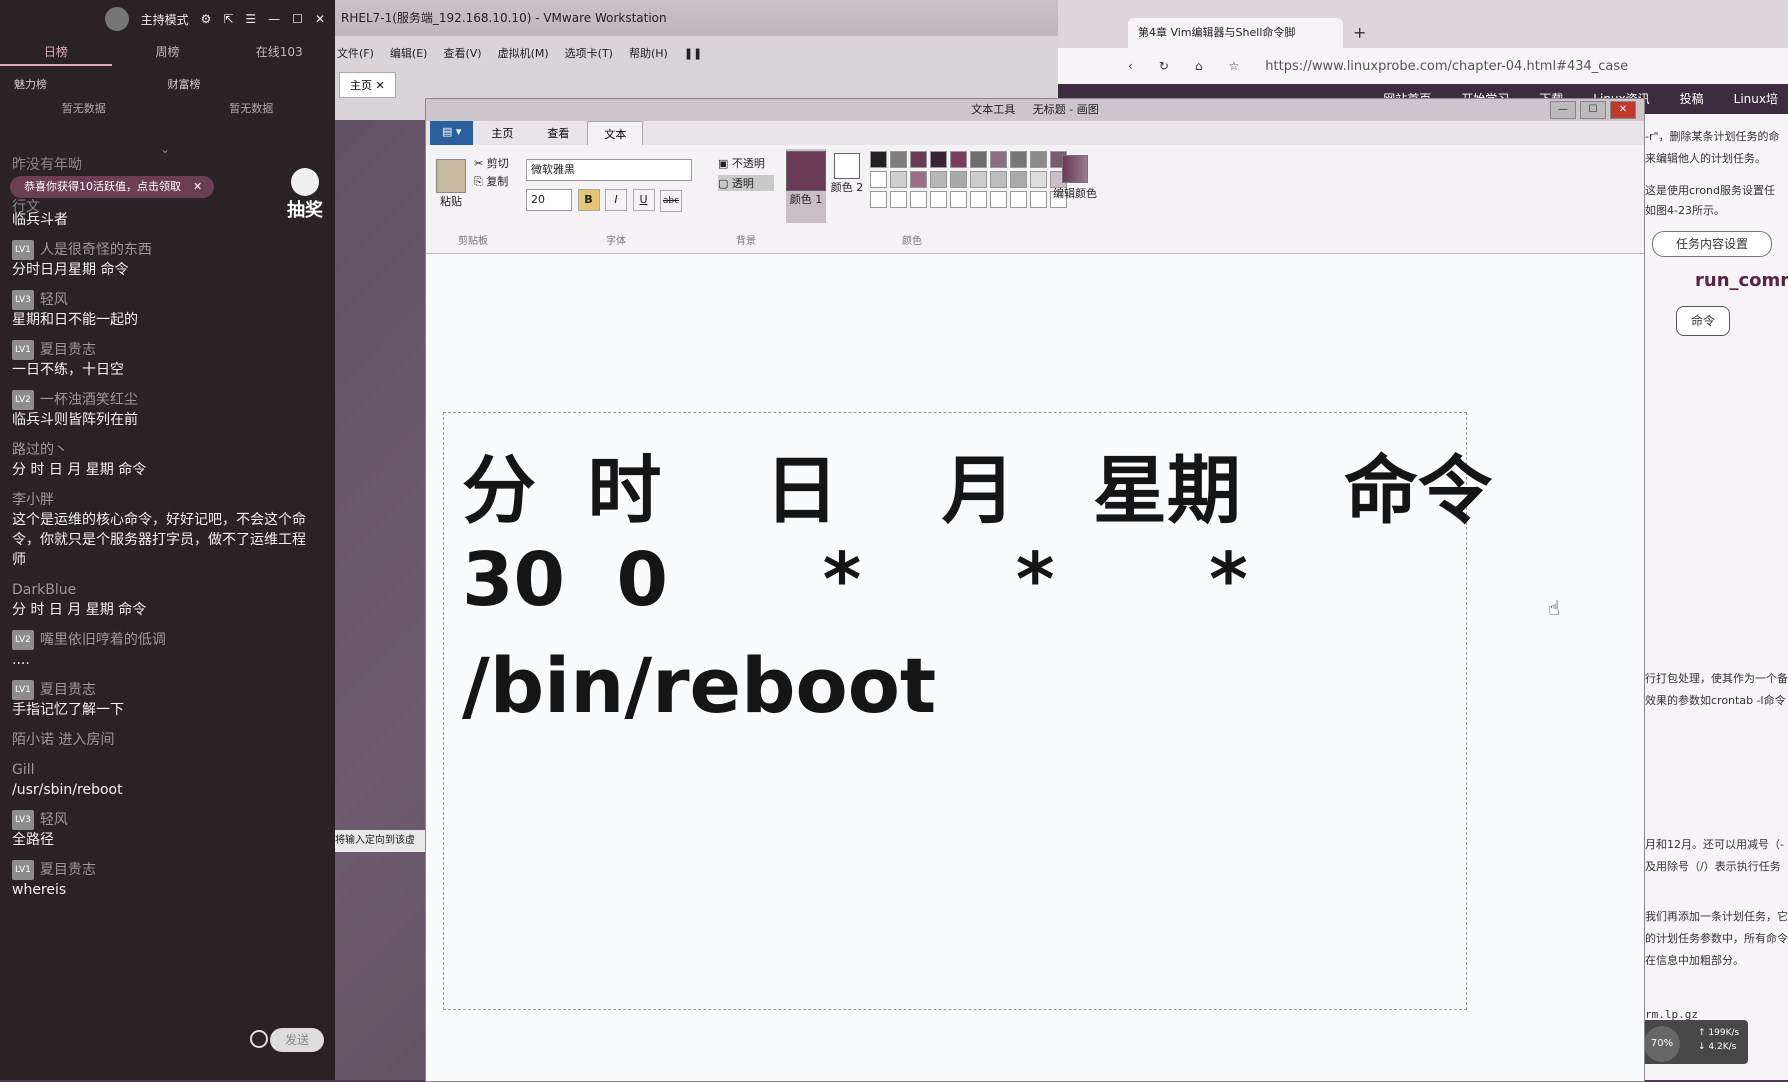  I want to click on copy-button: ⎘ 复制, so click(491, 181).